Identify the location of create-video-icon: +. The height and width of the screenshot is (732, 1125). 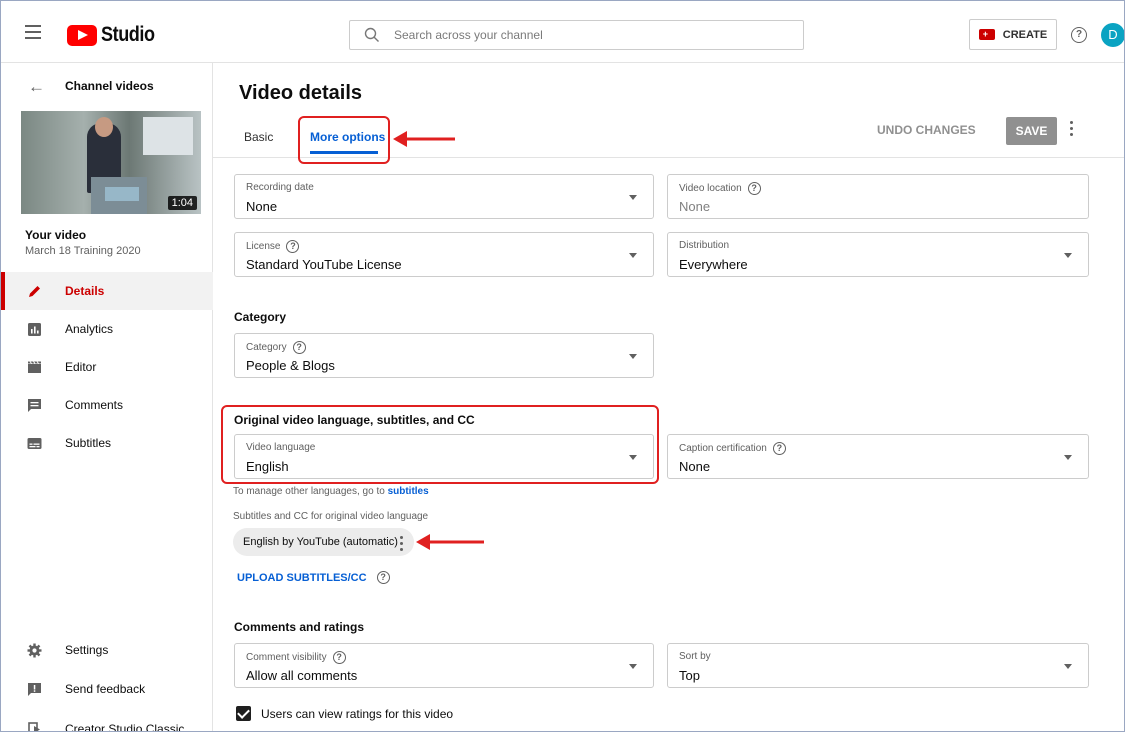
(986, 34).